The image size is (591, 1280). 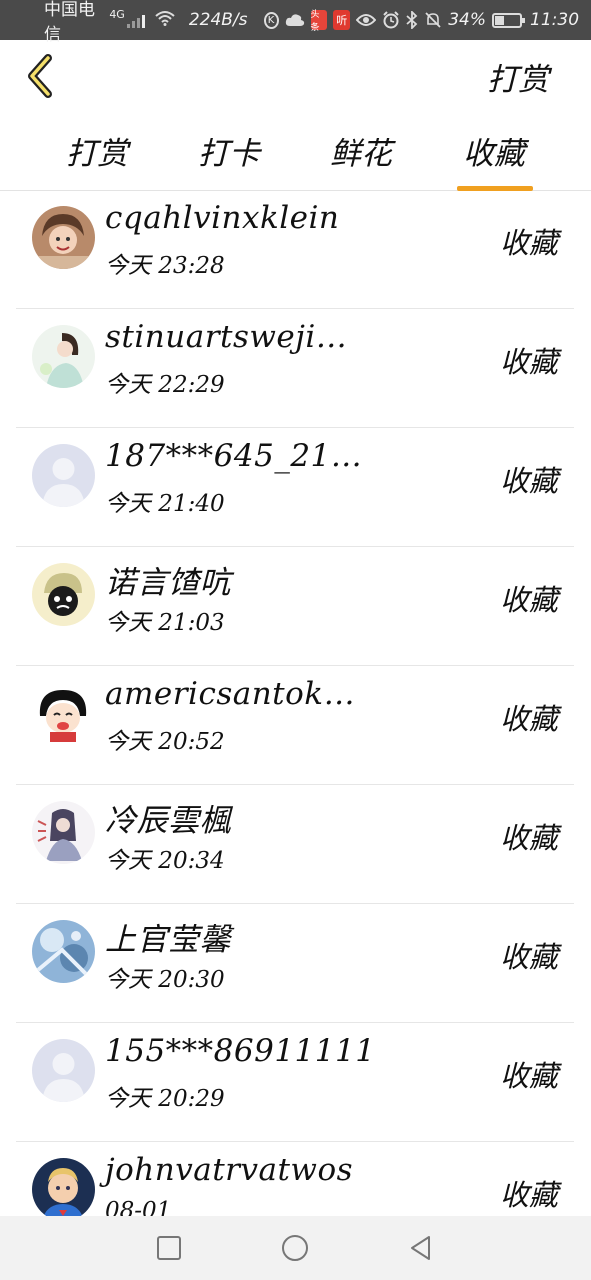 I want to click on cloud-icon, so click(x=295, y=20).